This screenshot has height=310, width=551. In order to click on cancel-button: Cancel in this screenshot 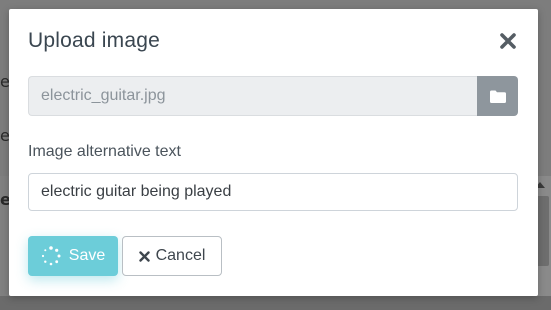, I will do `click(172, 256)`.